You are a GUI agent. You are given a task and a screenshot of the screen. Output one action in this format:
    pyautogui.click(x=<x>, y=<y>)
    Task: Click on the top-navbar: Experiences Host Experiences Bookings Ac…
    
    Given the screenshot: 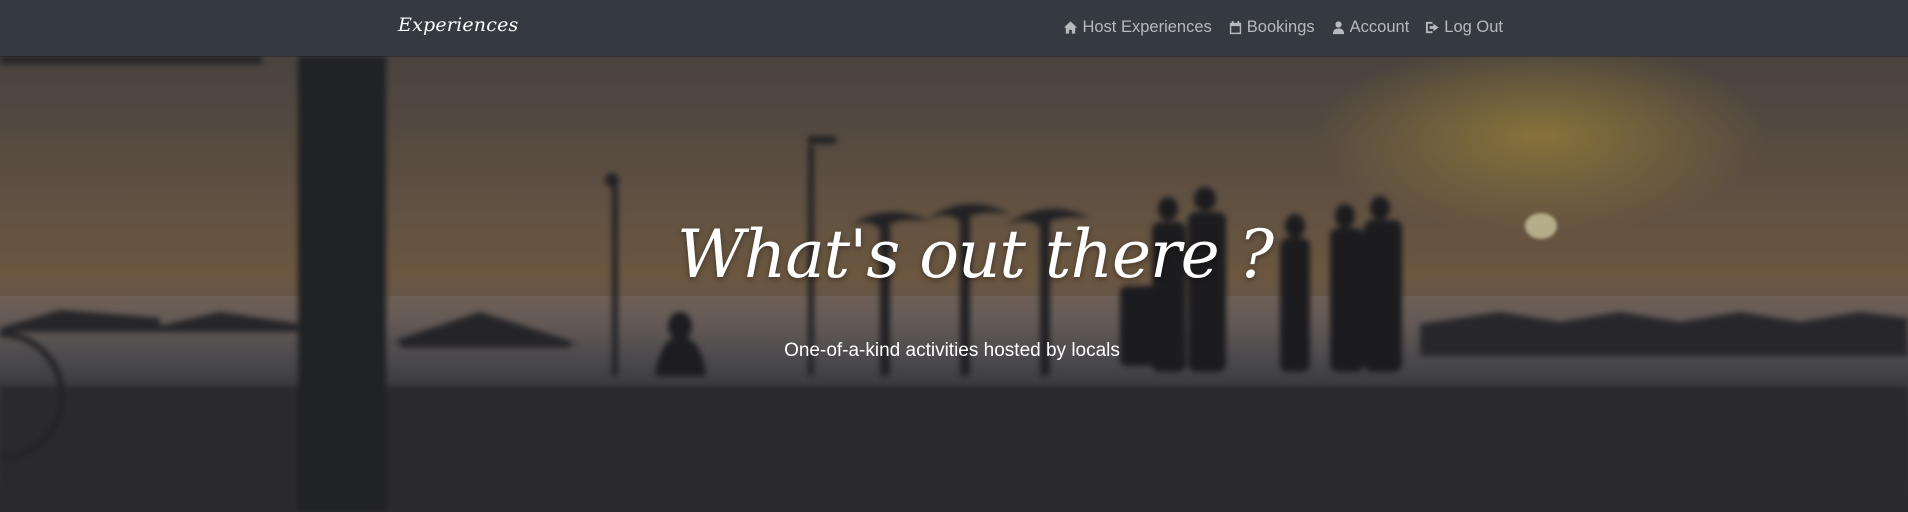 What is the action you would take?
    pyautogui.click(x=954, y=28)
    